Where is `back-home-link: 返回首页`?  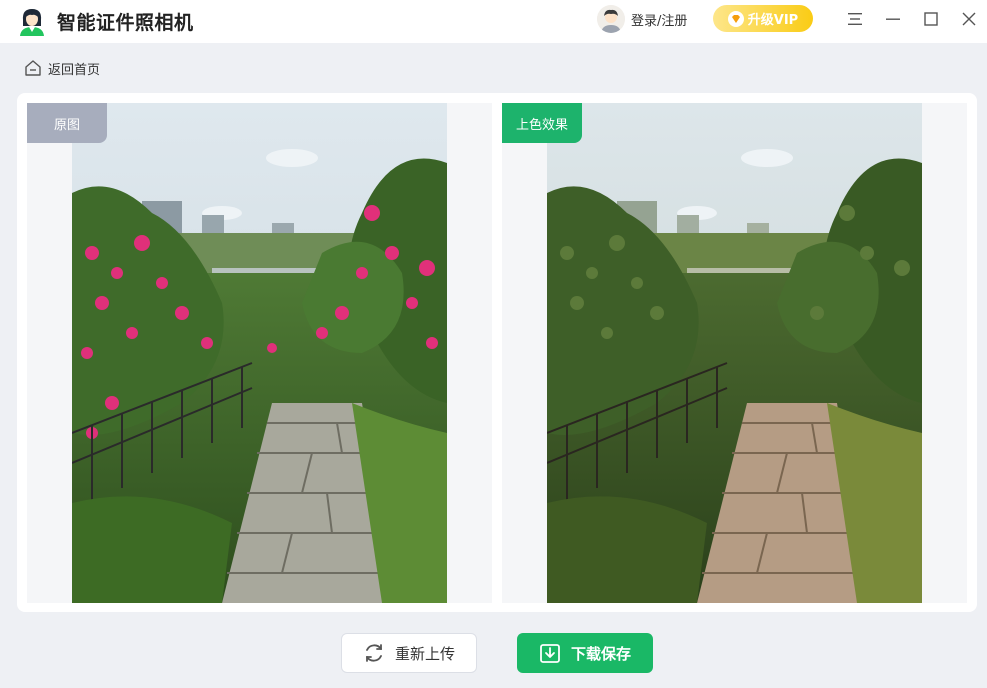
back-home-link: 返回首页 is located at coordinates (62, 68).